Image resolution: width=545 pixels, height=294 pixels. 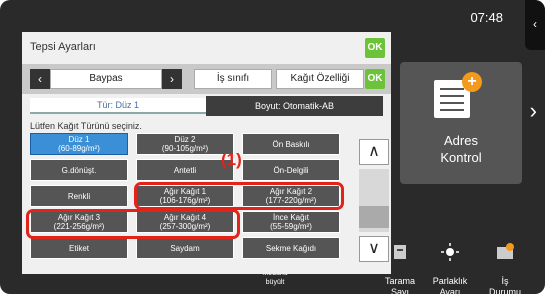 I want to click on paper-type-weight: (90-105g/m²), so click(x=185, y=148).